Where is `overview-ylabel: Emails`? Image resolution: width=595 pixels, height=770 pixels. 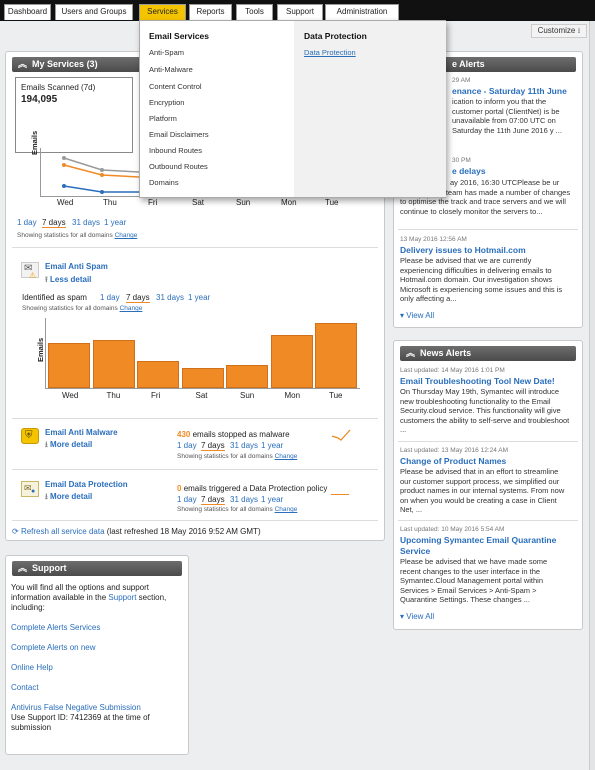 overview-ylabel: Emails is located at coordinates (34, 142).